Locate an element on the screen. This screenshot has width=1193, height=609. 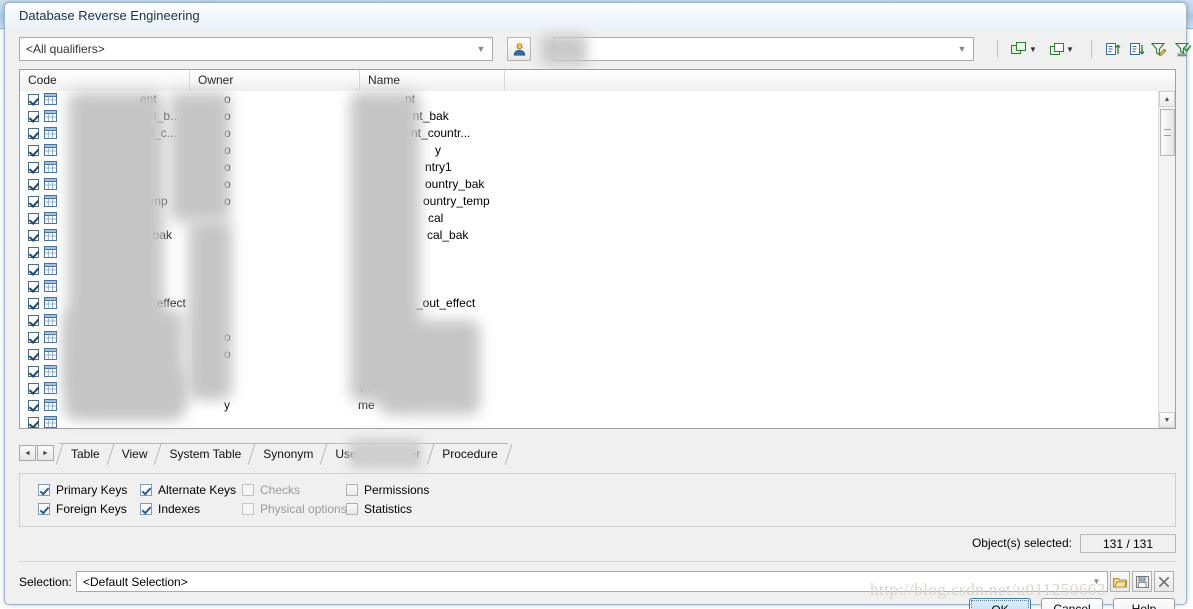
help-button: Help is located at coordinates (1144, 603).